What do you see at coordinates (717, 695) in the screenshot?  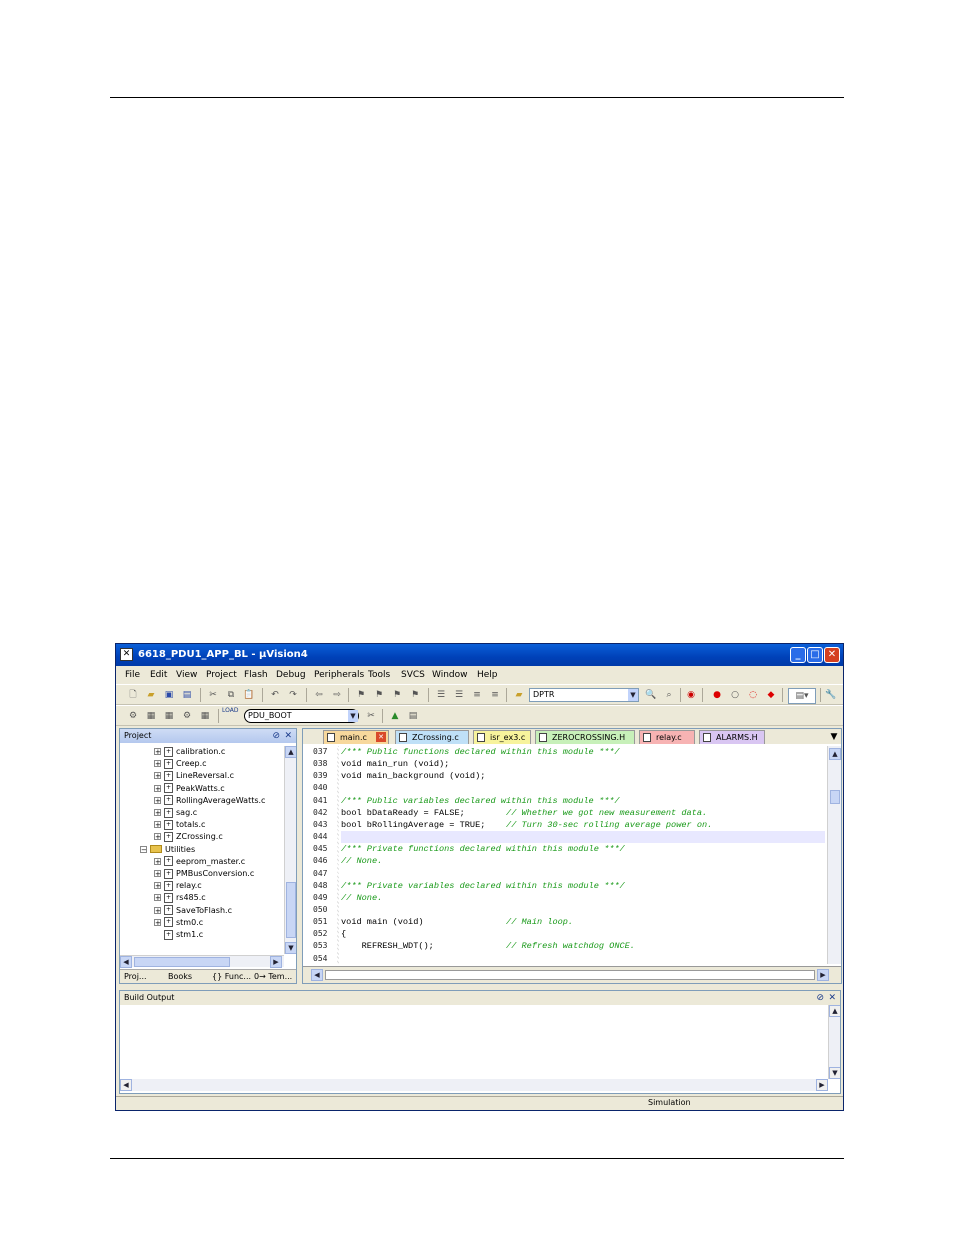 I see `breakpoint-insert-icon: ●` at bounding box center [717, 695].